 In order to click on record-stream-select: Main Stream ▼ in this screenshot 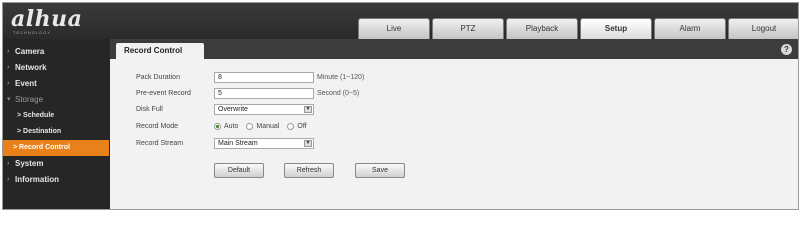, I will do `click(264, 143)`.